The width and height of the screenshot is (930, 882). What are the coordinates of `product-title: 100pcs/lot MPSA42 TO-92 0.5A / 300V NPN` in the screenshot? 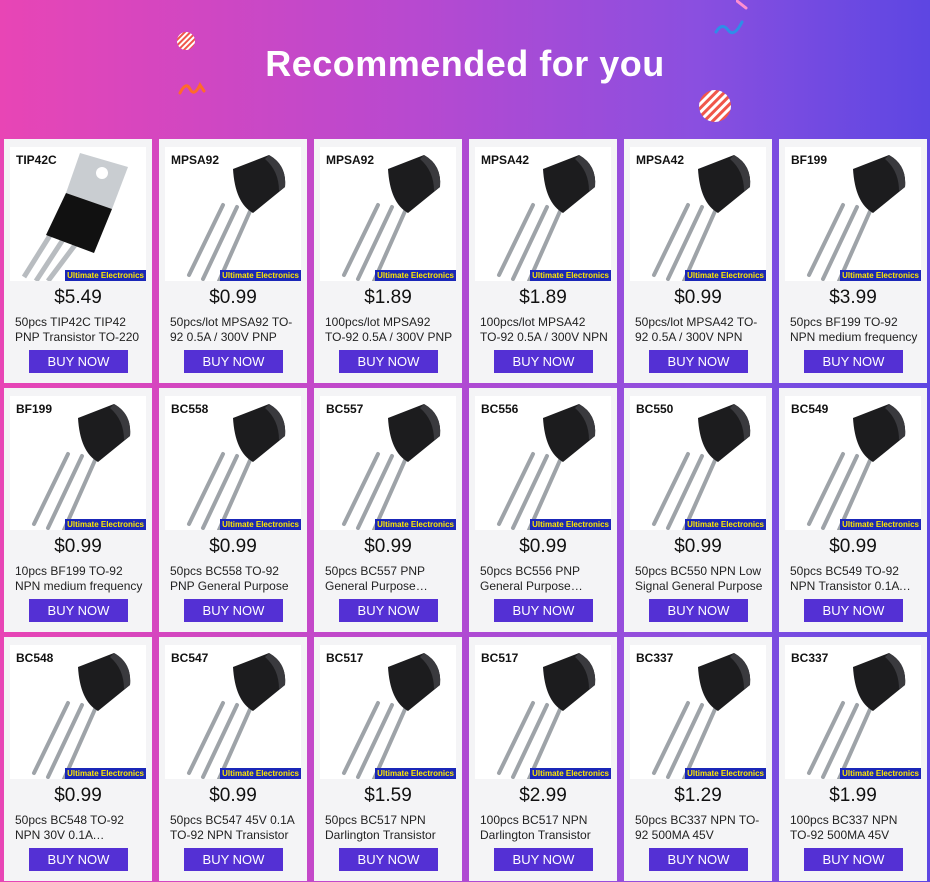 It's located at (544, 330).